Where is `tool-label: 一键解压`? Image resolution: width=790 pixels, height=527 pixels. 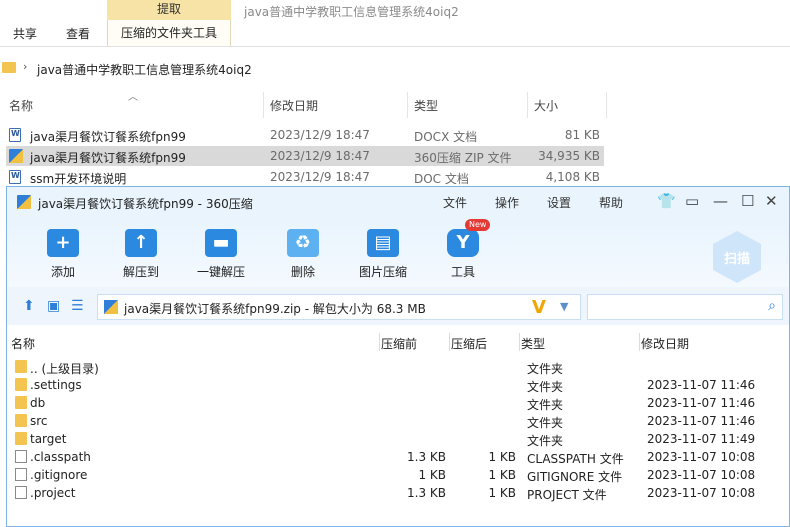
tool-label: 一键解压 is located at coordinates (220, 272).